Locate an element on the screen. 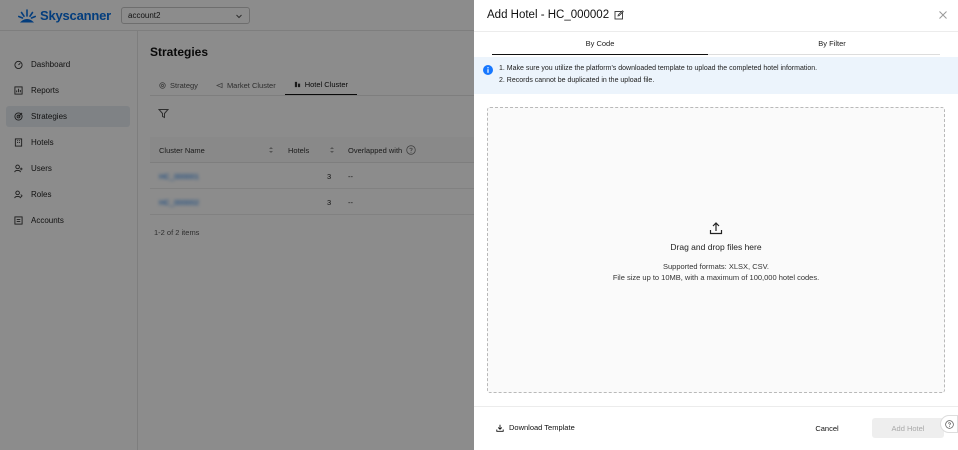 The width and height of the screenshot is (958, 450). edit-icon is located at coordinates (619, 15).